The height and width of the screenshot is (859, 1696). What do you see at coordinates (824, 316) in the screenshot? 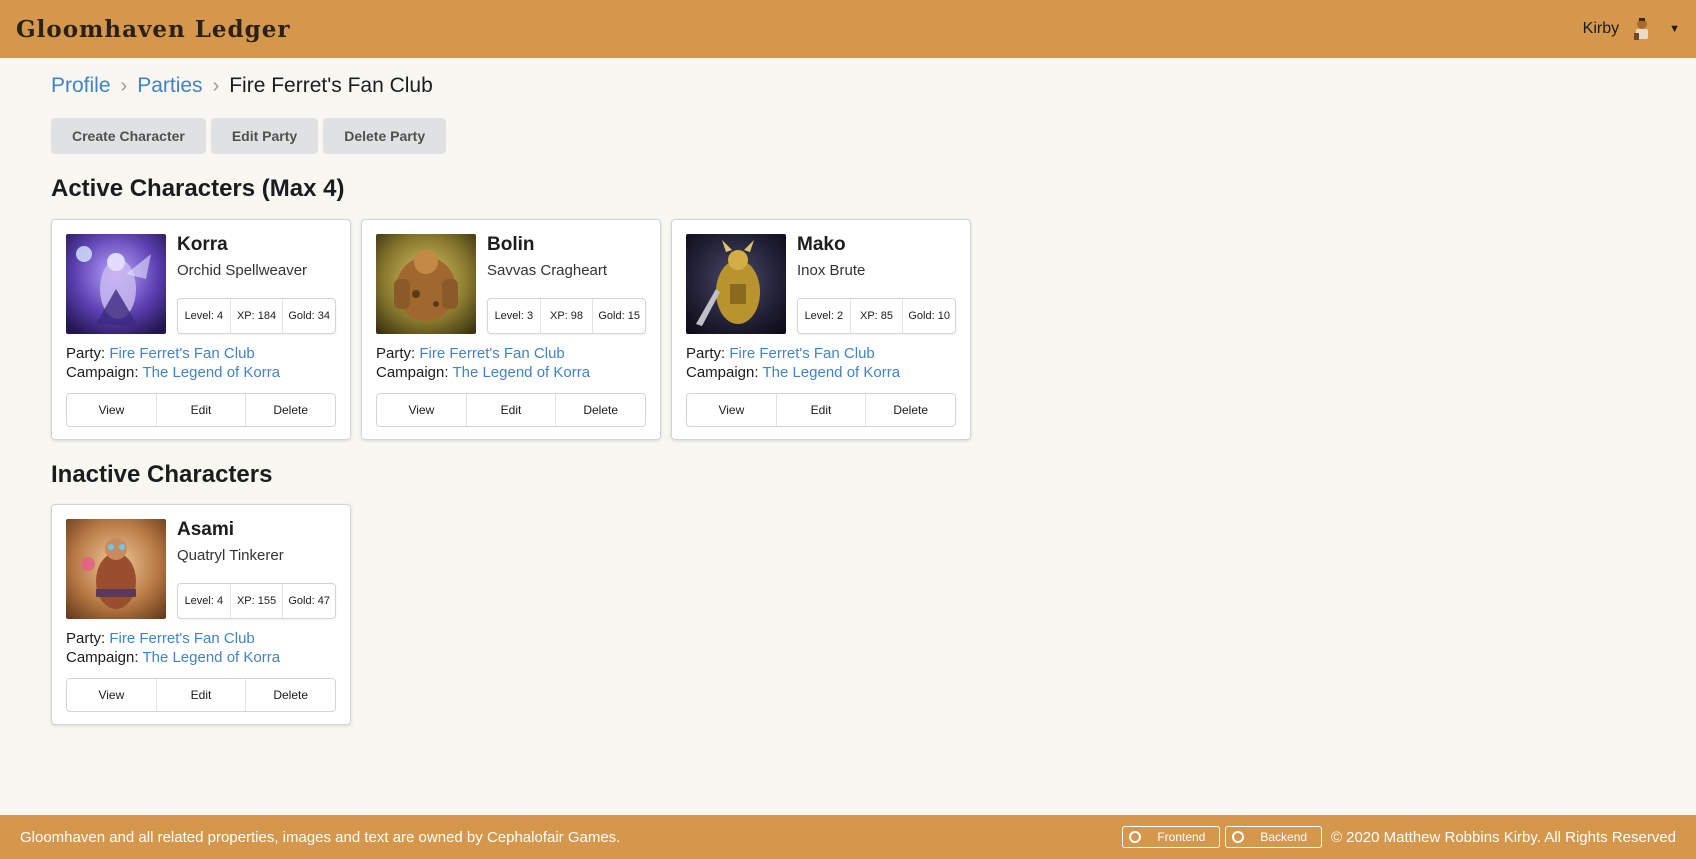
I see `stat-level: Level: 2` at bounding box center [824, 316].